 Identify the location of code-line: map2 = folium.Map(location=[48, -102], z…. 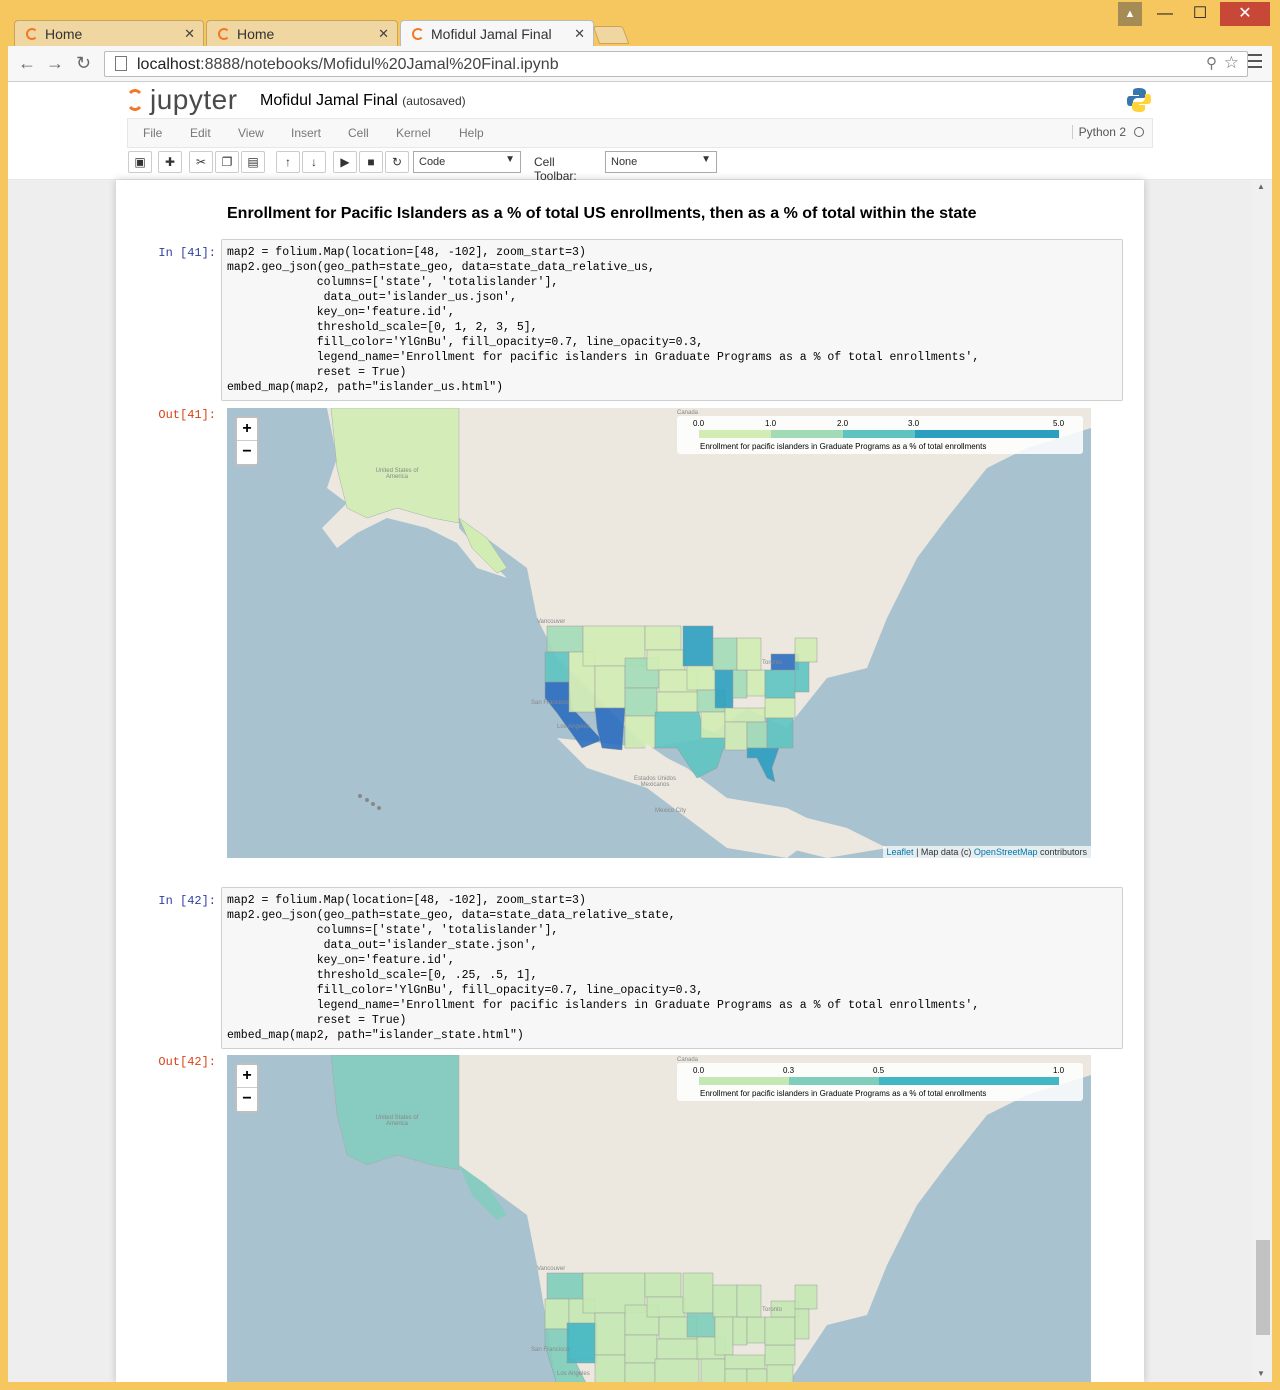
(406, 252).